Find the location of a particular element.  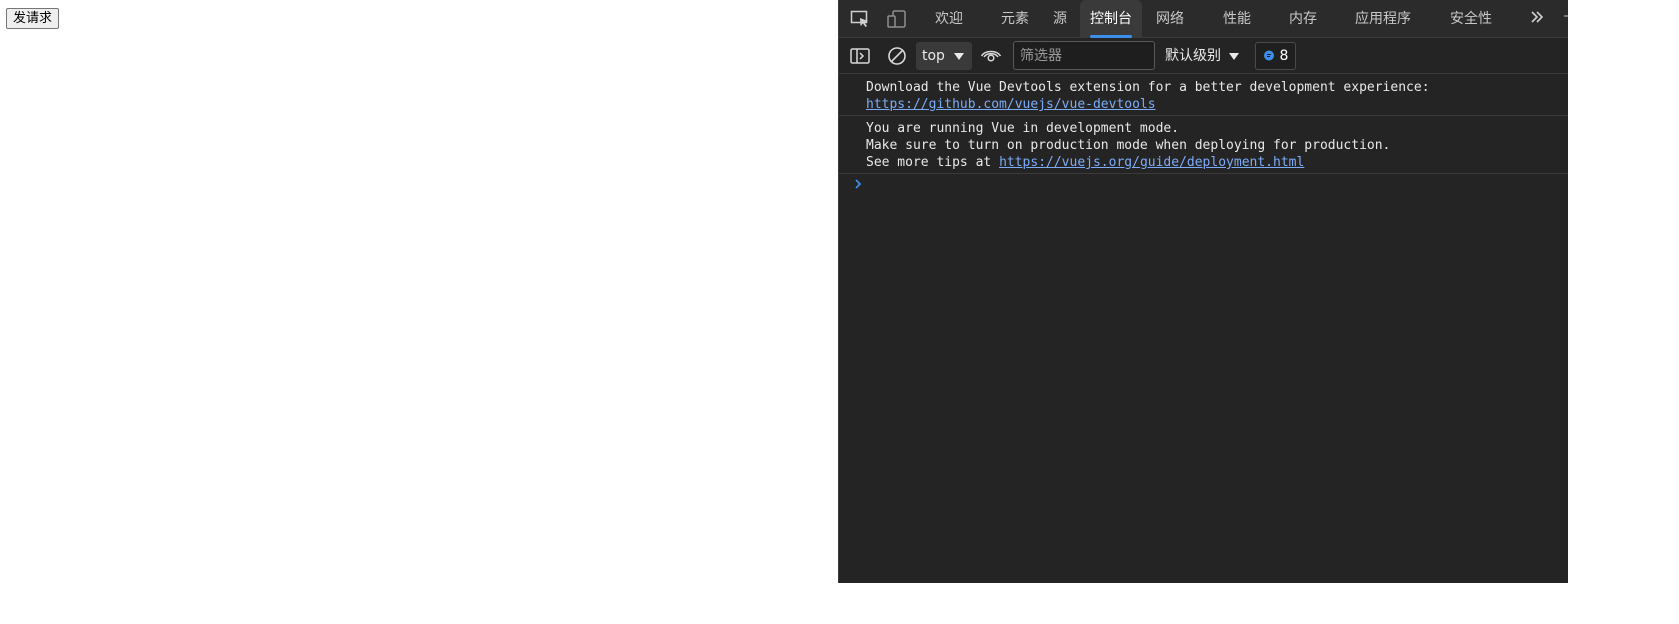

device-emulation-icon is located at coordinates (897, 19).